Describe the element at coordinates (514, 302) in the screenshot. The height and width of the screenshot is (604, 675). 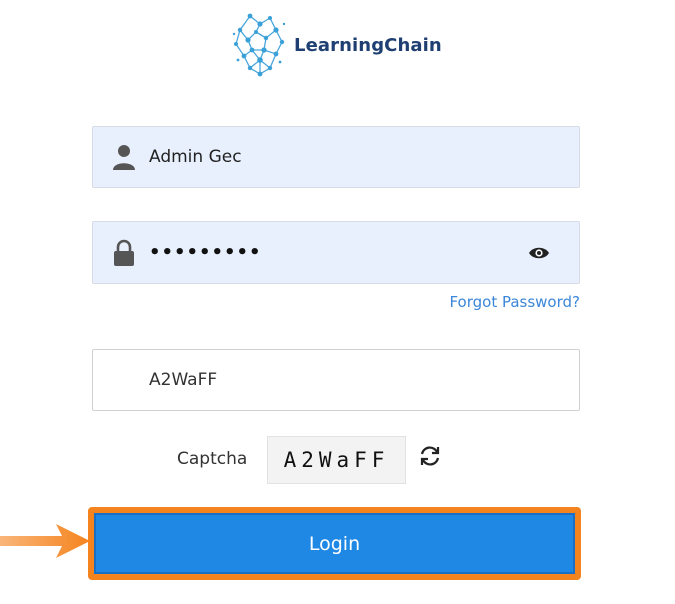
I see `forgot-password-link: Forgot Password?` at that location.